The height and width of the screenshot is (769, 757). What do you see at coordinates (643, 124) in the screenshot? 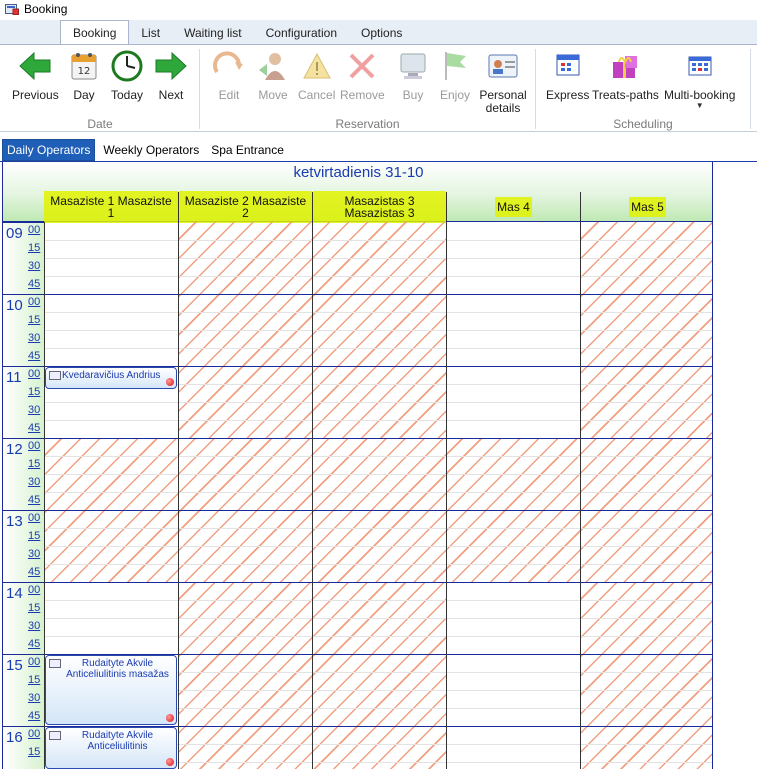
I see `group-scheduling-title: Scheduling` at bounding box center [643, 124].